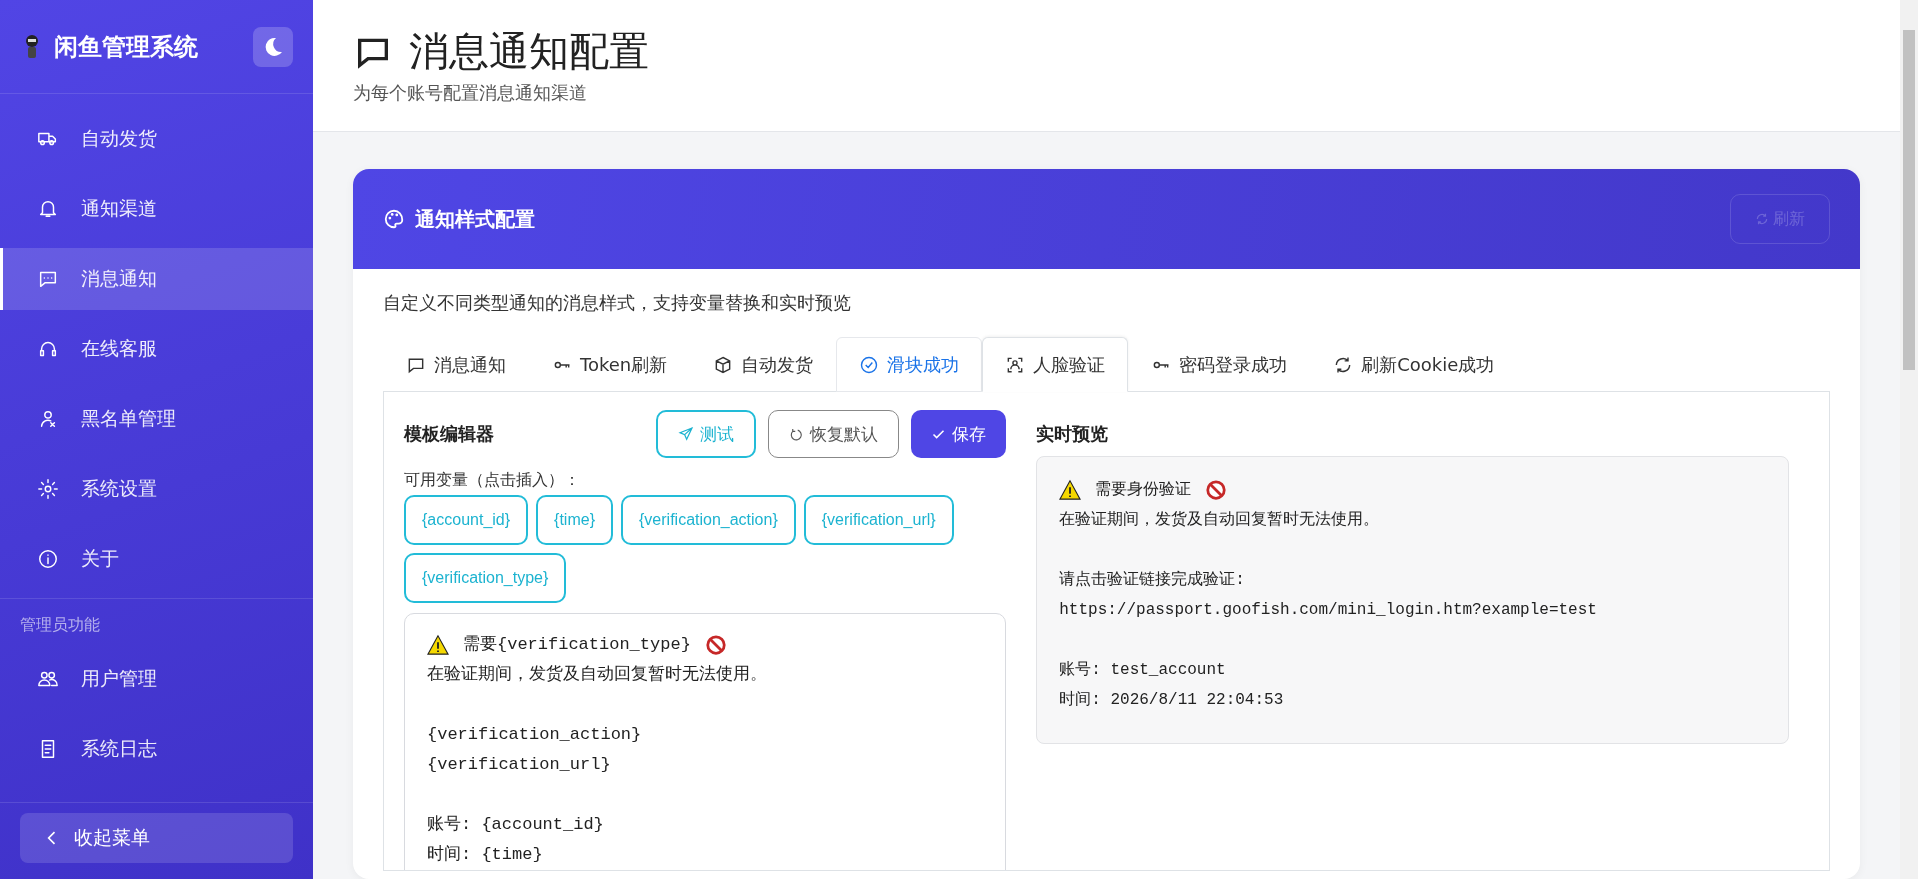  What do you see at coordinates (705, 741) in the screenshot?
I see `template-textarea: 需要{verification_type} 在验证期间，发货及自动回复暂时无法使用。 {verification_action} {verification_url} 账号: {account_id} 时间: {time}` at bounding box center [705, 741].